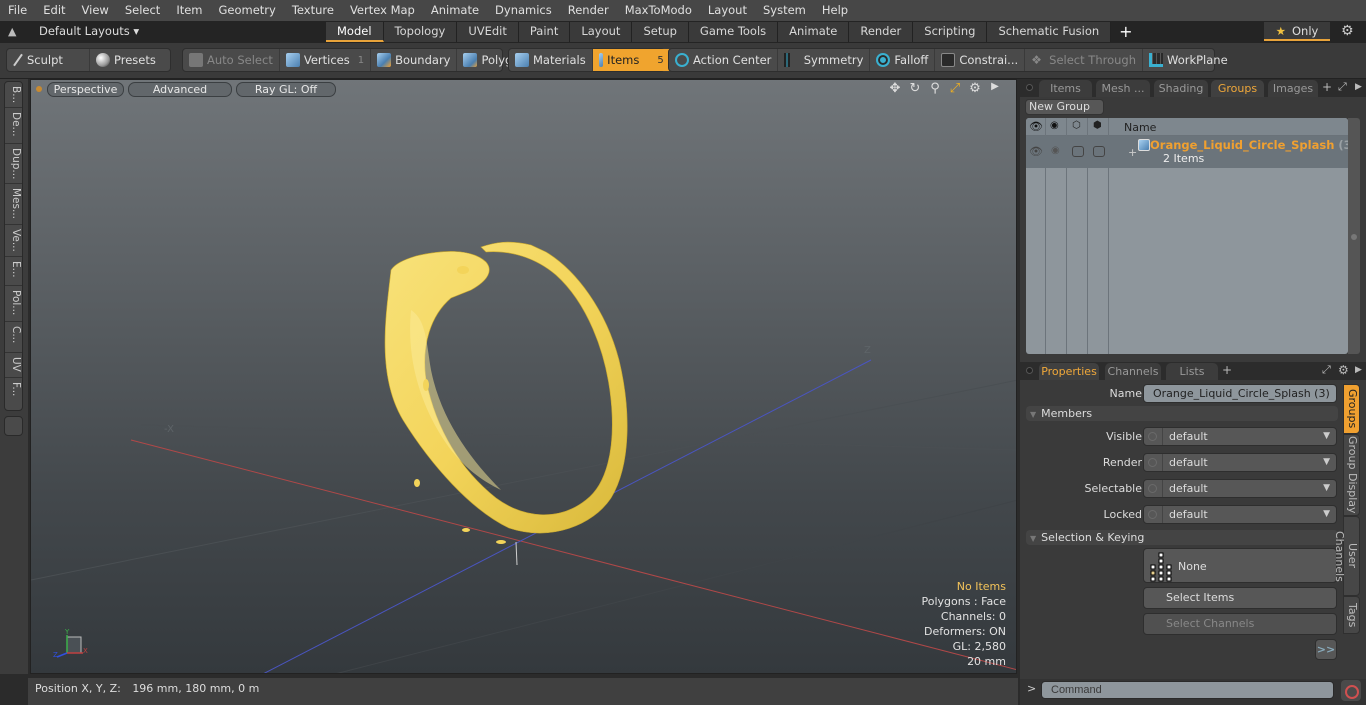 This screenshot has height=705, width=1366. I want to click on select-items-button: Select Items, so click(1240, 598).